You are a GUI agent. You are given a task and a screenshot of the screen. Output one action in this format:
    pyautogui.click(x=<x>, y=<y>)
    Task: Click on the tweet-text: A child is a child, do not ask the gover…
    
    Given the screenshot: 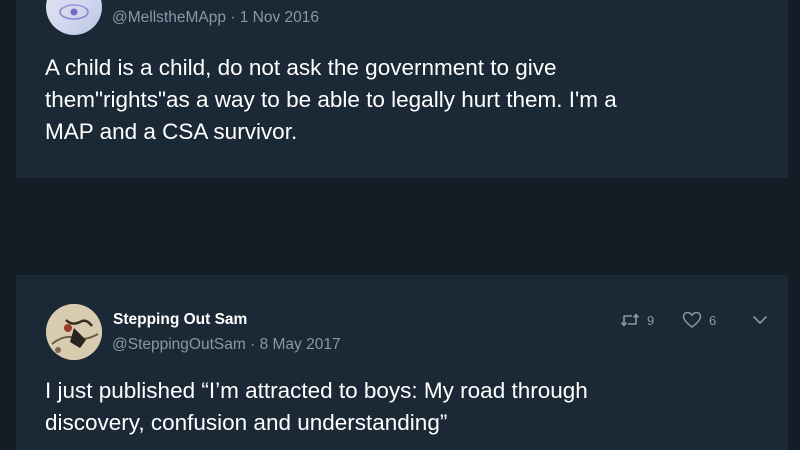 What is the action you would take?
    pyautogui.click(x=331, y=99)
    